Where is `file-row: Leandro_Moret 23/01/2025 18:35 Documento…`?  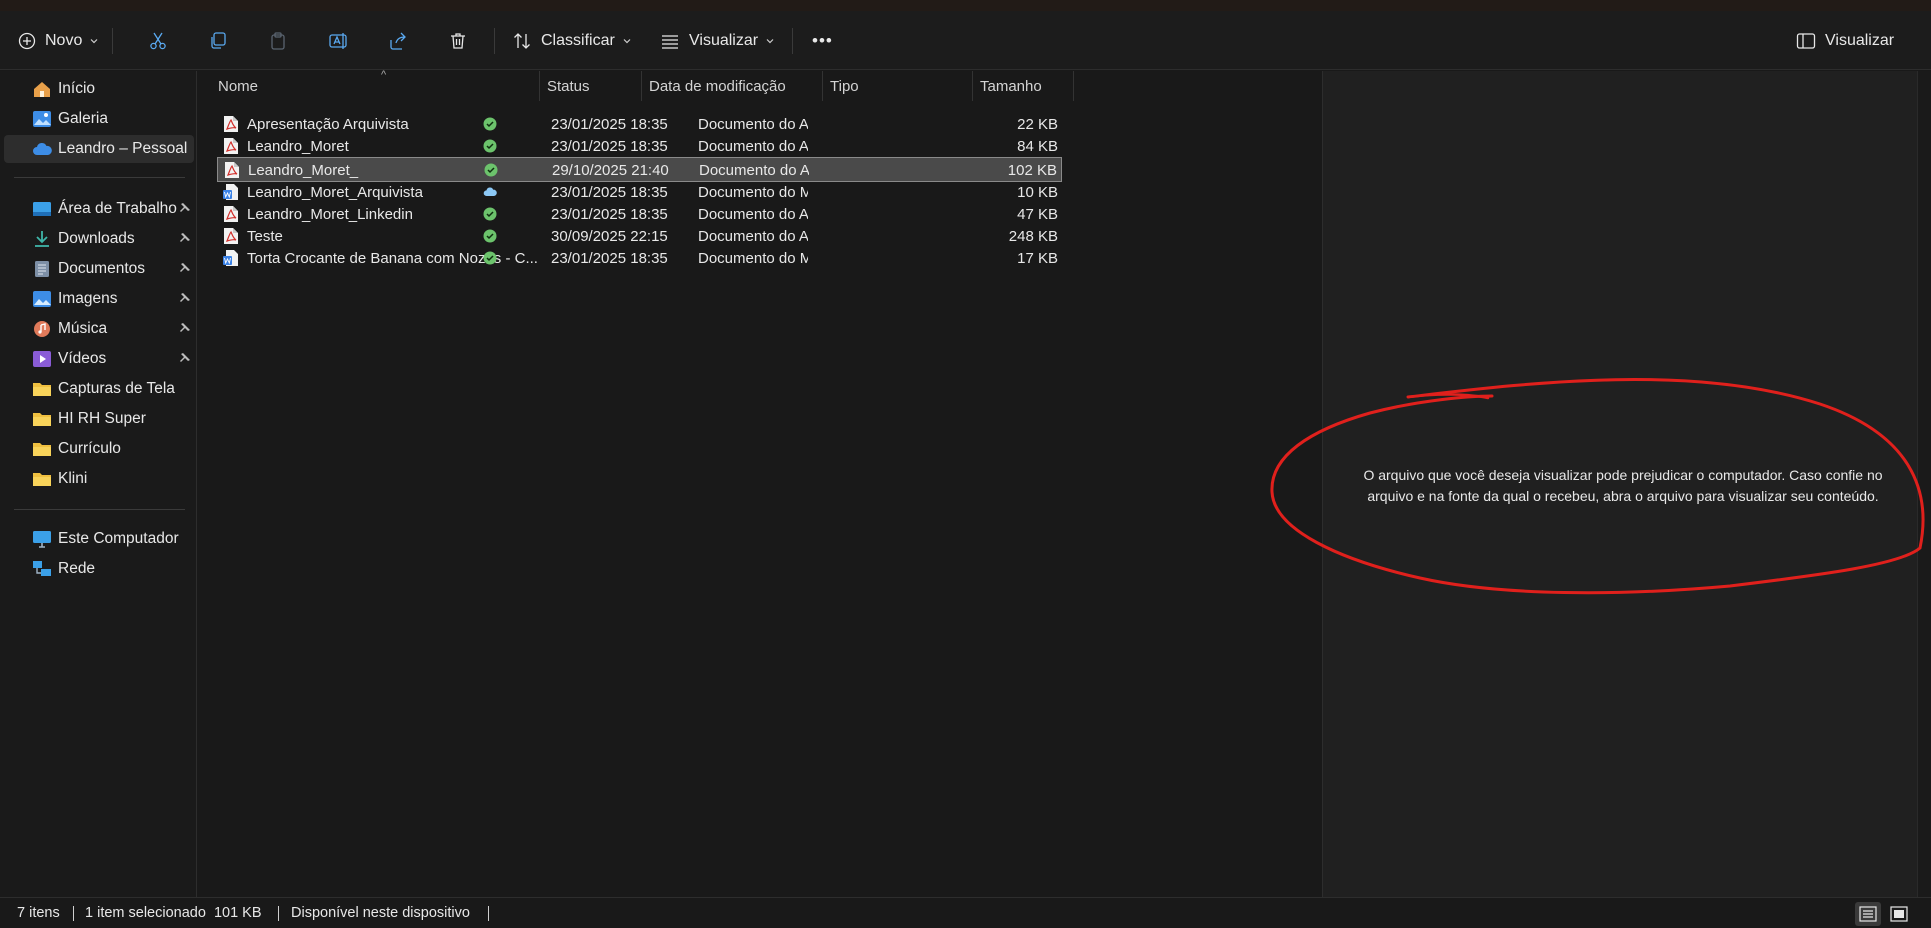
file-row: Leandro_Moret 23/01/2025 18:35 Documento… is located at coordinates (639, 146).